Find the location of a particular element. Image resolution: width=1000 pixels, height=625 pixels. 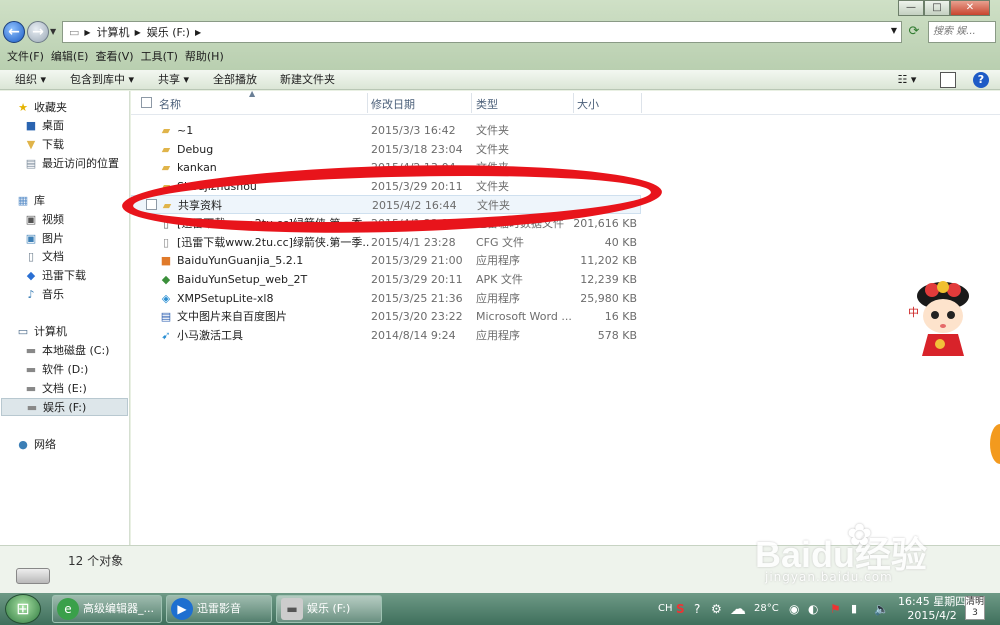

apk-icon: ◆ is located at coordinates (166, 279).